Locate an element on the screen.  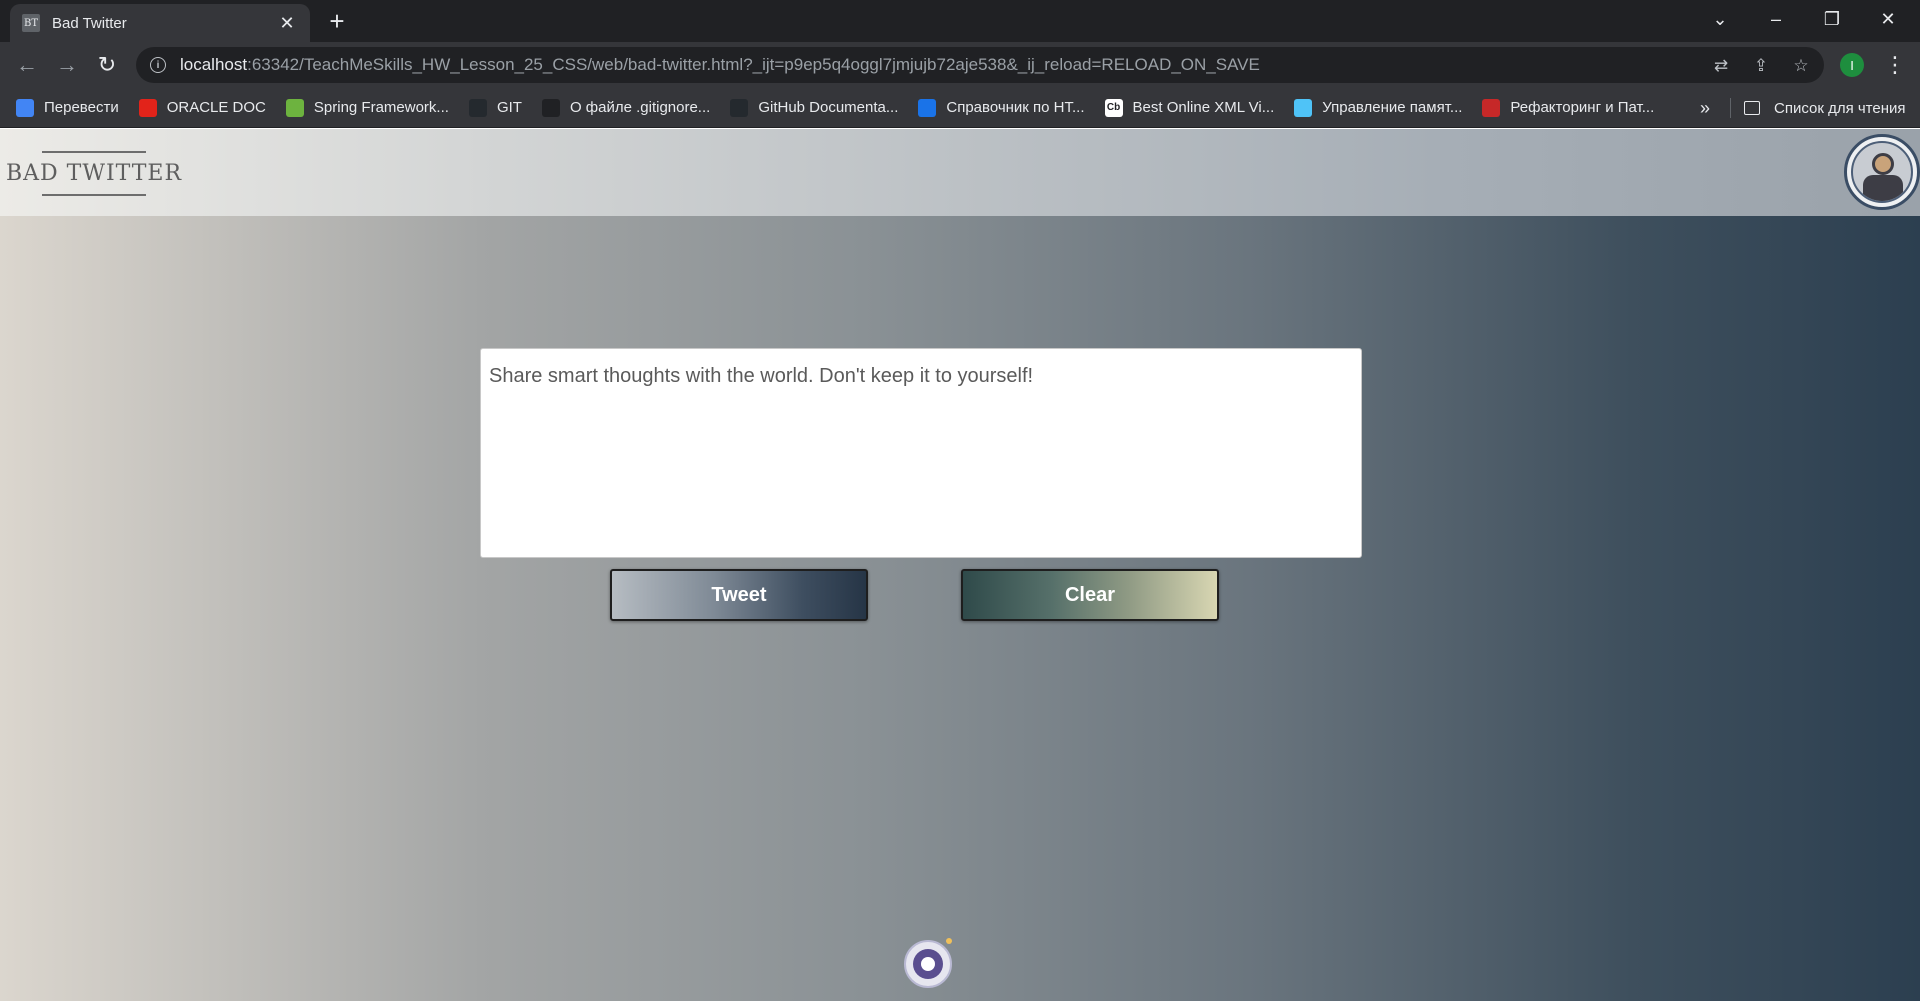
close-window-button: ✕ is located at coordinates (1888, 19).